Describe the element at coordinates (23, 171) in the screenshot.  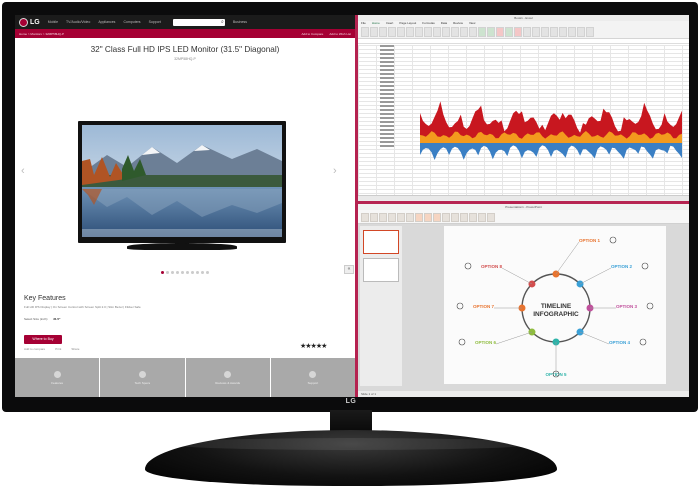
I see `carousel-prev-icon: ‹` at that location.